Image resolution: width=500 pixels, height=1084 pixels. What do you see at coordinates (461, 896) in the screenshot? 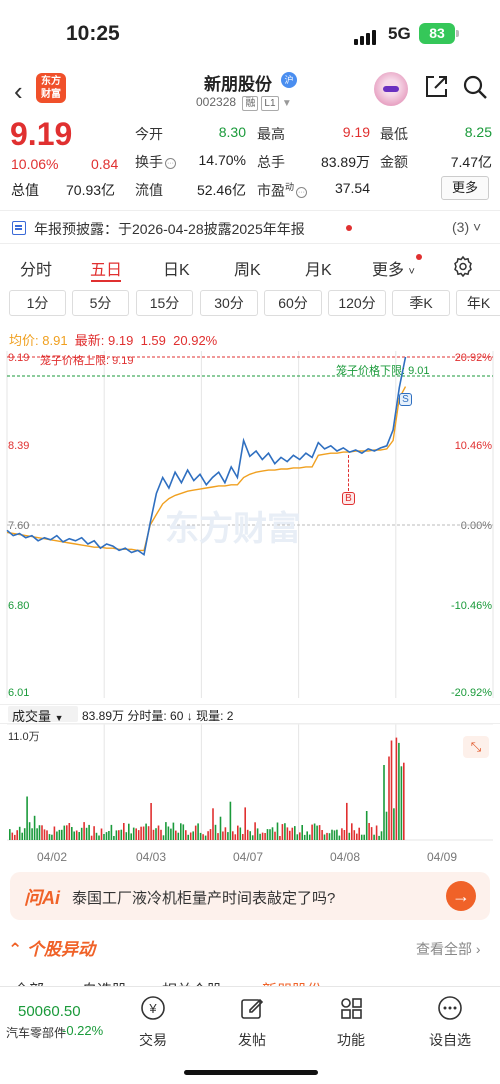
I see `arrow-right-icon: →` at bounding box center [461, 896].